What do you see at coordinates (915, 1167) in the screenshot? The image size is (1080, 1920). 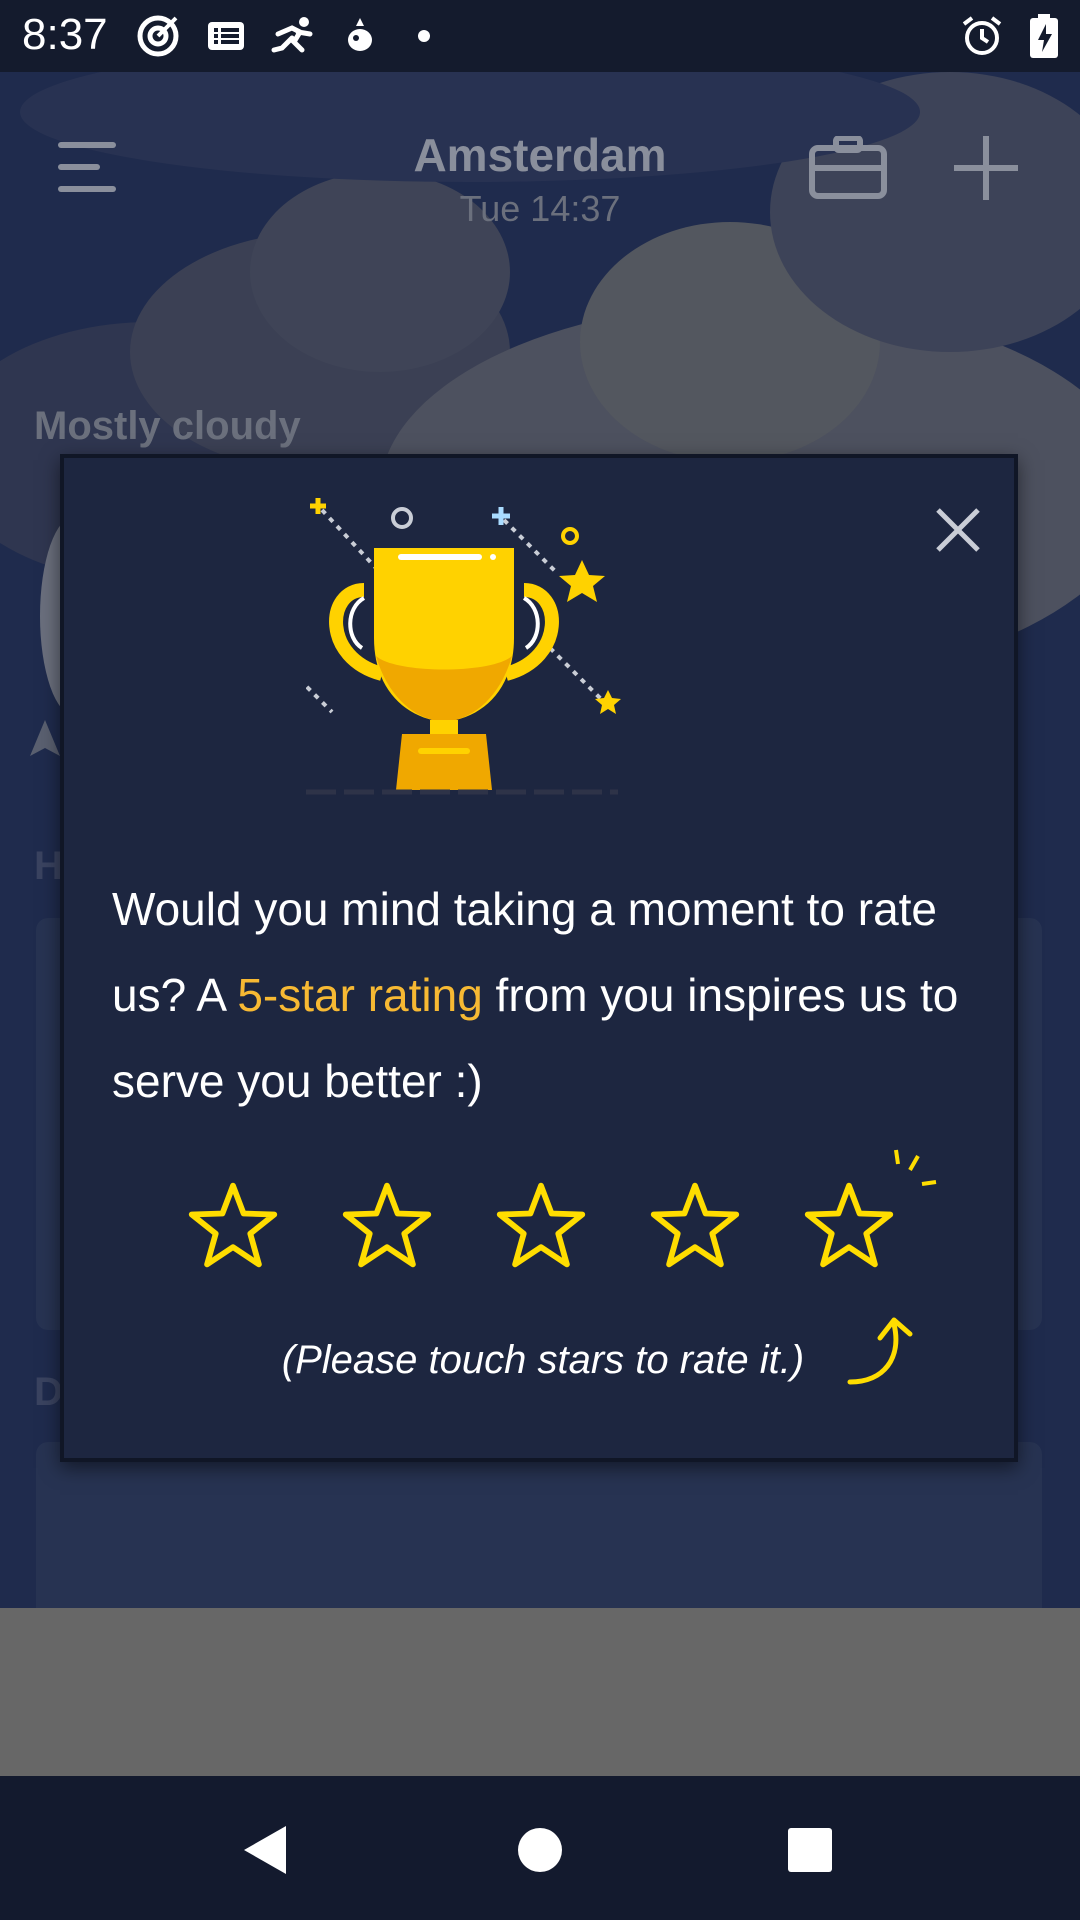 I see `sparkle-icon` at bounding box center [915, 1167].